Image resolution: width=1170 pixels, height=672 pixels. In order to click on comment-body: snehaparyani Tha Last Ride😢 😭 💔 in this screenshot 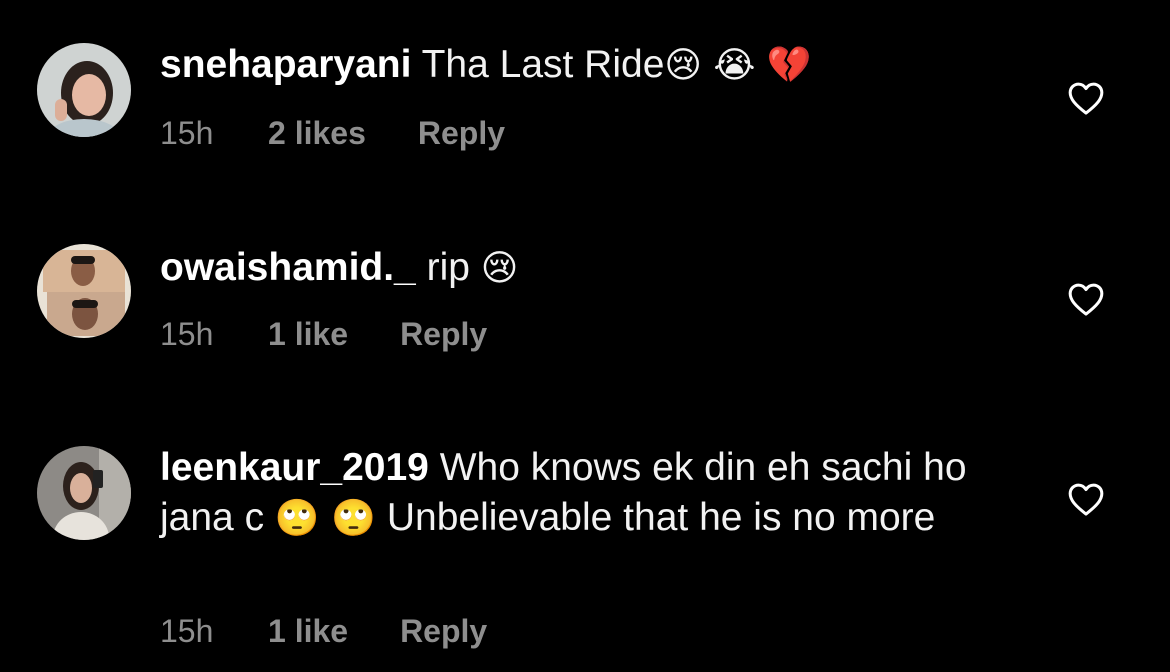, I will do `click(590, 65)`.